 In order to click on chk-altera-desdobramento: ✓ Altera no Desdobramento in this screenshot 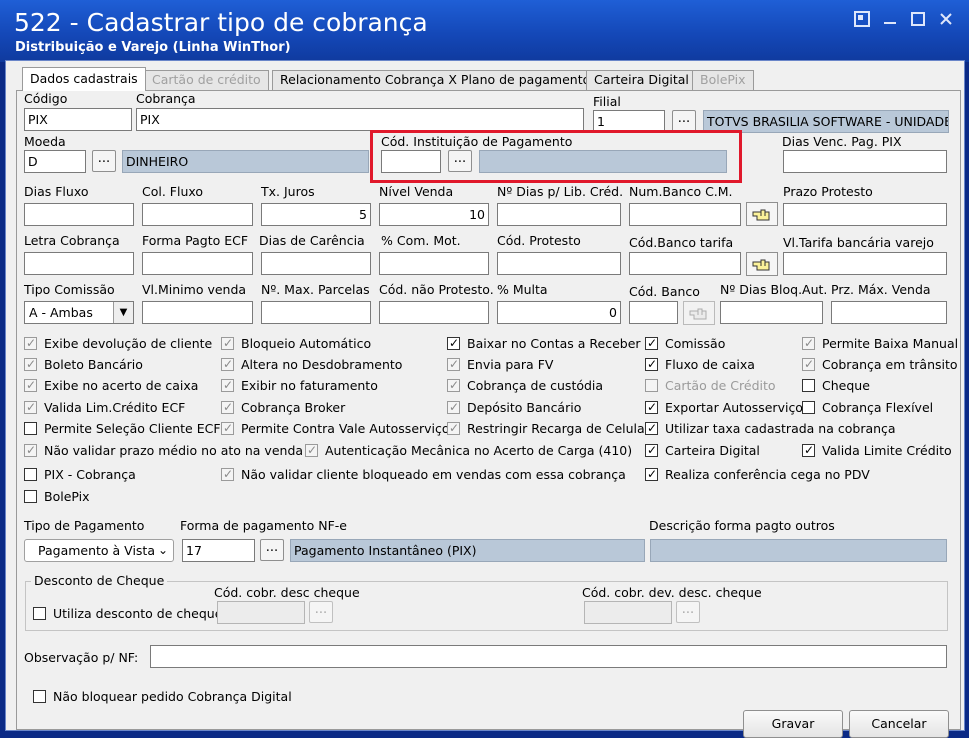, I will do `click(311, 365)`.